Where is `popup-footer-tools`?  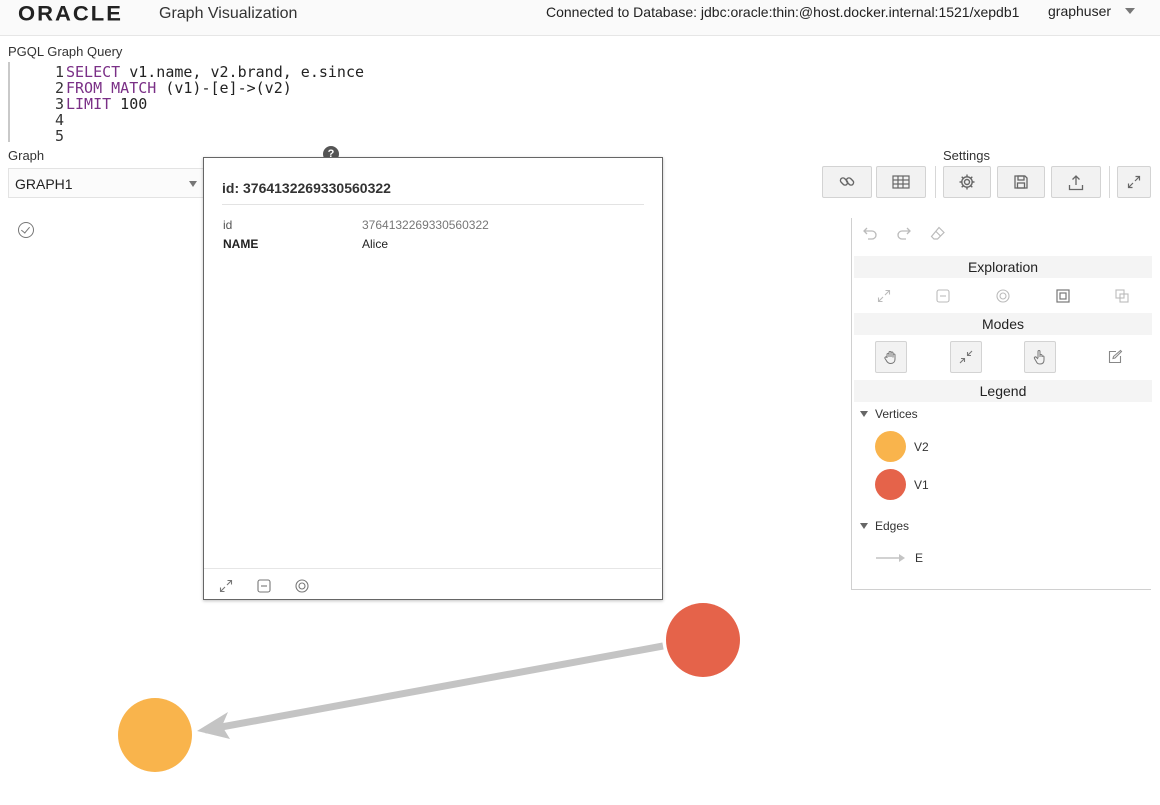
popup-footer-tools is located at coordinates (264, 586).